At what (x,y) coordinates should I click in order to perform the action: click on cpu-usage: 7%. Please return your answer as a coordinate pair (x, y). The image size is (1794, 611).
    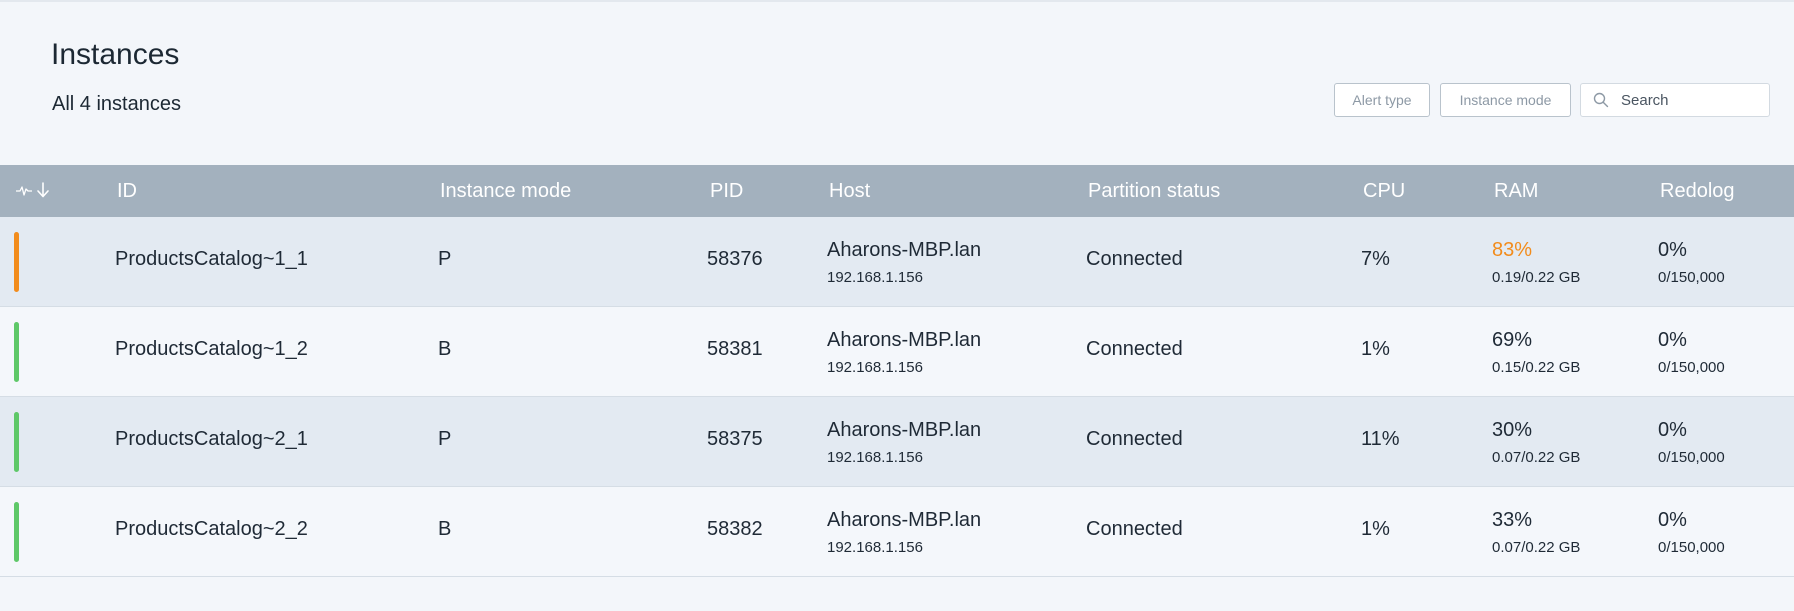
    Looking at the image, I should click on (1375, 259).